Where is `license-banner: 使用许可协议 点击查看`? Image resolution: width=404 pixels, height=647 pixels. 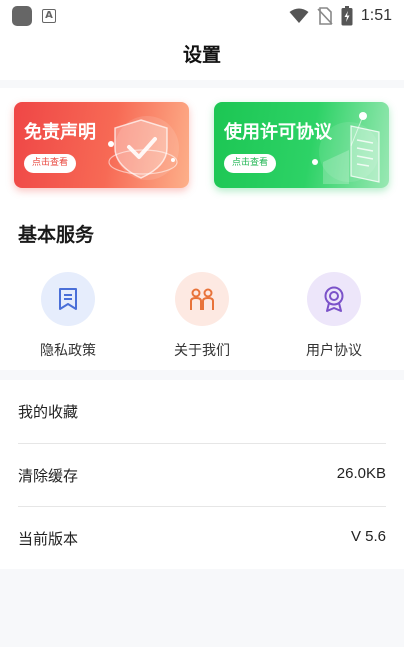
license-banner: 使用许可协议 点击查看 is located at coordinates (301, 145).